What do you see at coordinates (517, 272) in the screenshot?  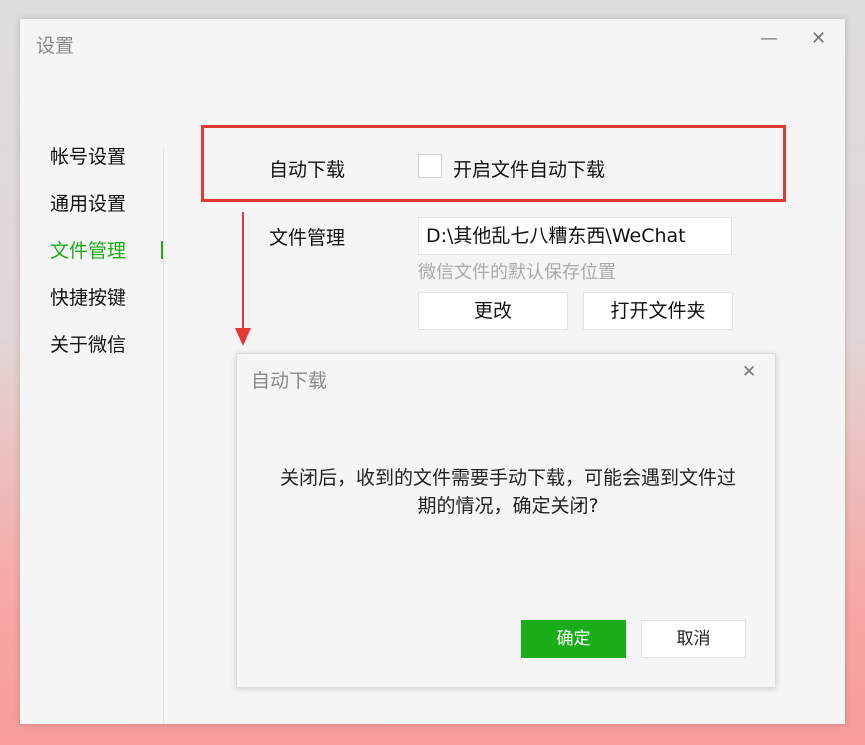 I see `save-path-hint: 微信文件的默认保存位置` at bounding box center [517, 272].